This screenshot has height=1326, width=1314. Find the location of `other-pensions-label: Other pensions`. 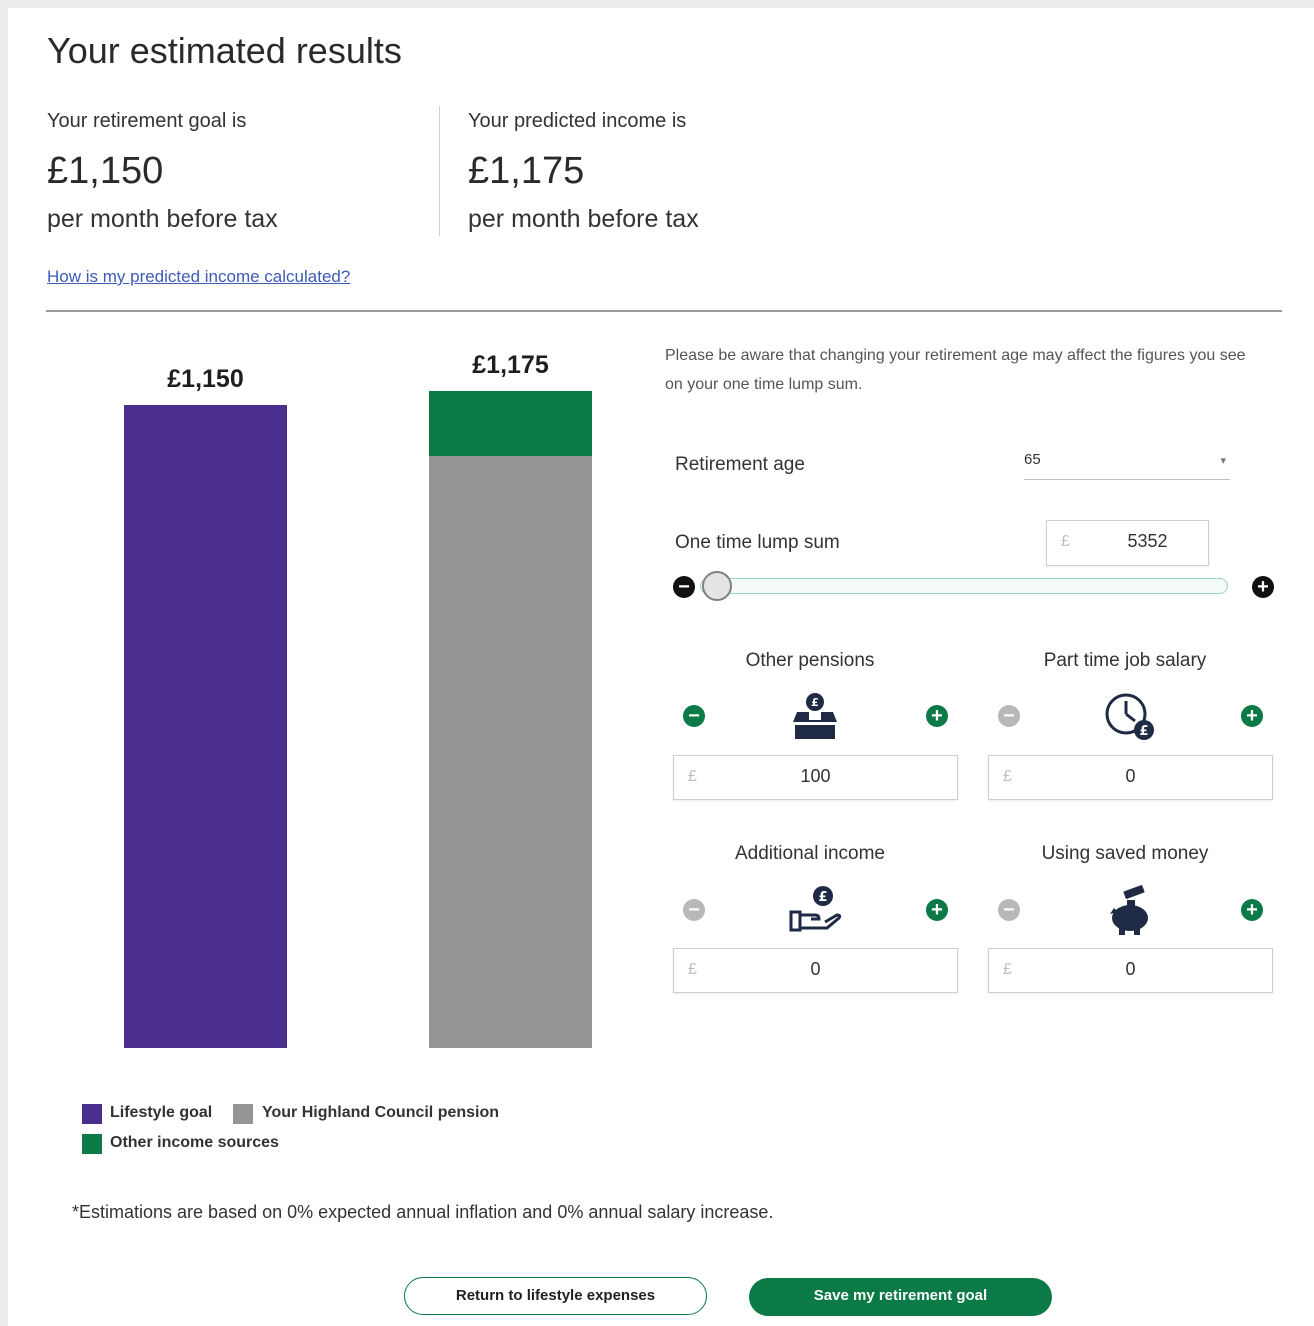

other-pensions-label: Other pensions is located at coordinates (810, 660).